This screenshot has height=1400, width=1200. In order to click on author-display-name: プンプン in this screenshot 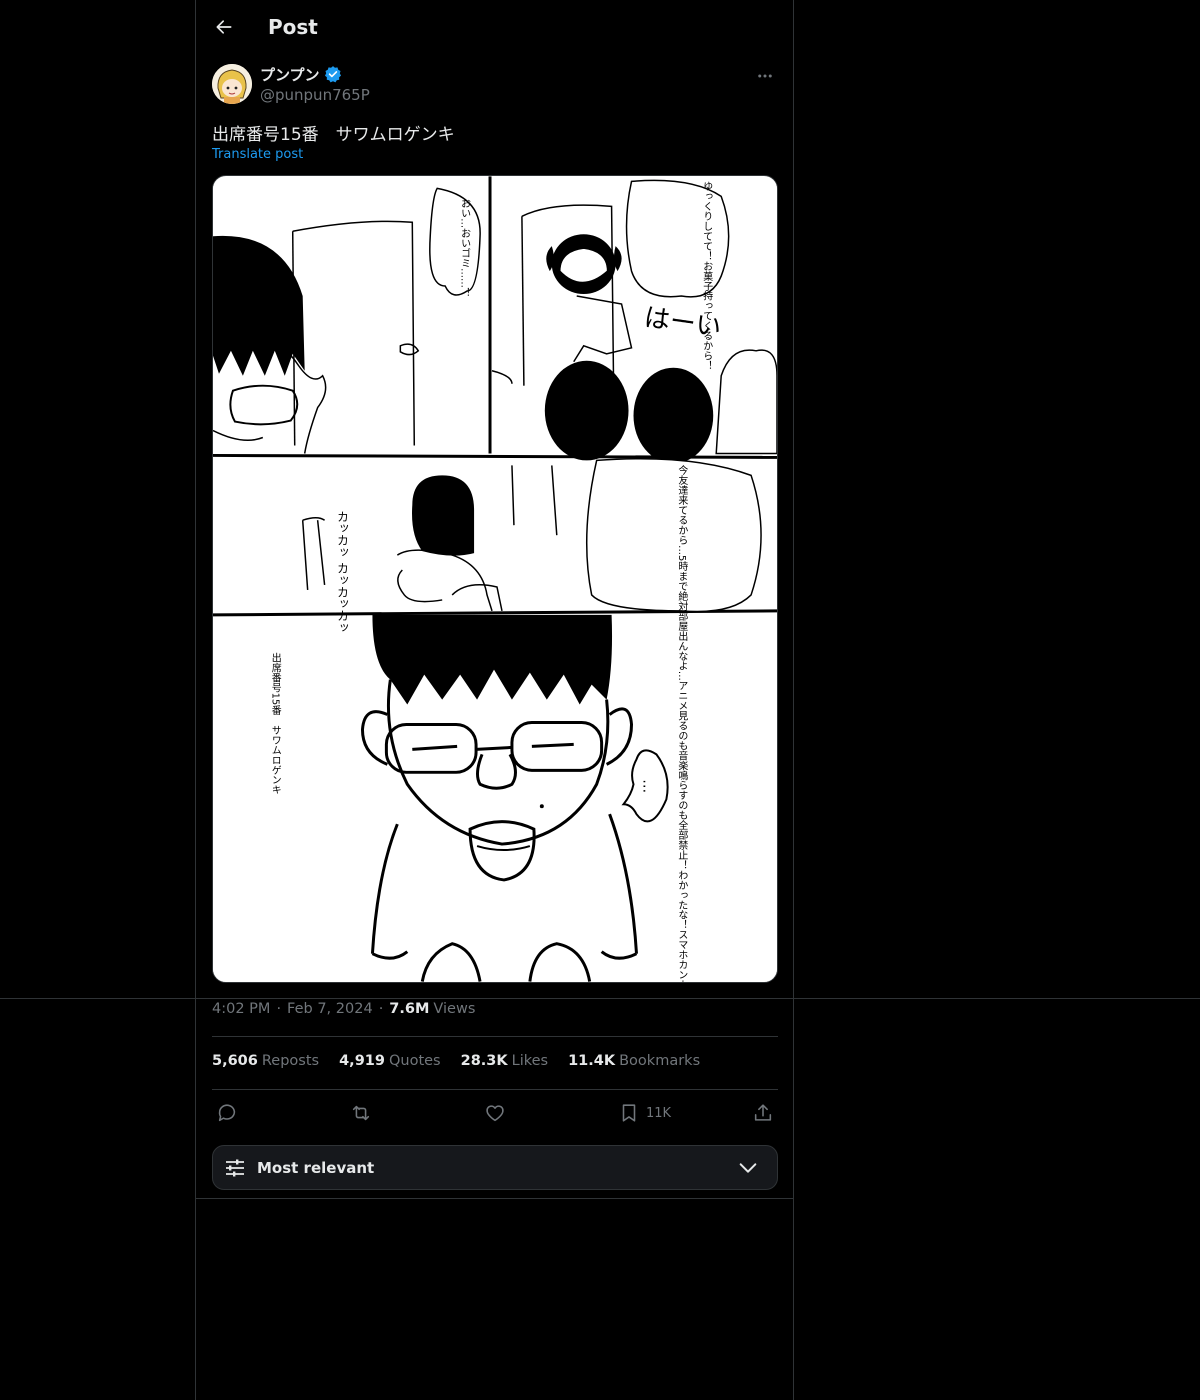, I will do `click(290, 74)`.